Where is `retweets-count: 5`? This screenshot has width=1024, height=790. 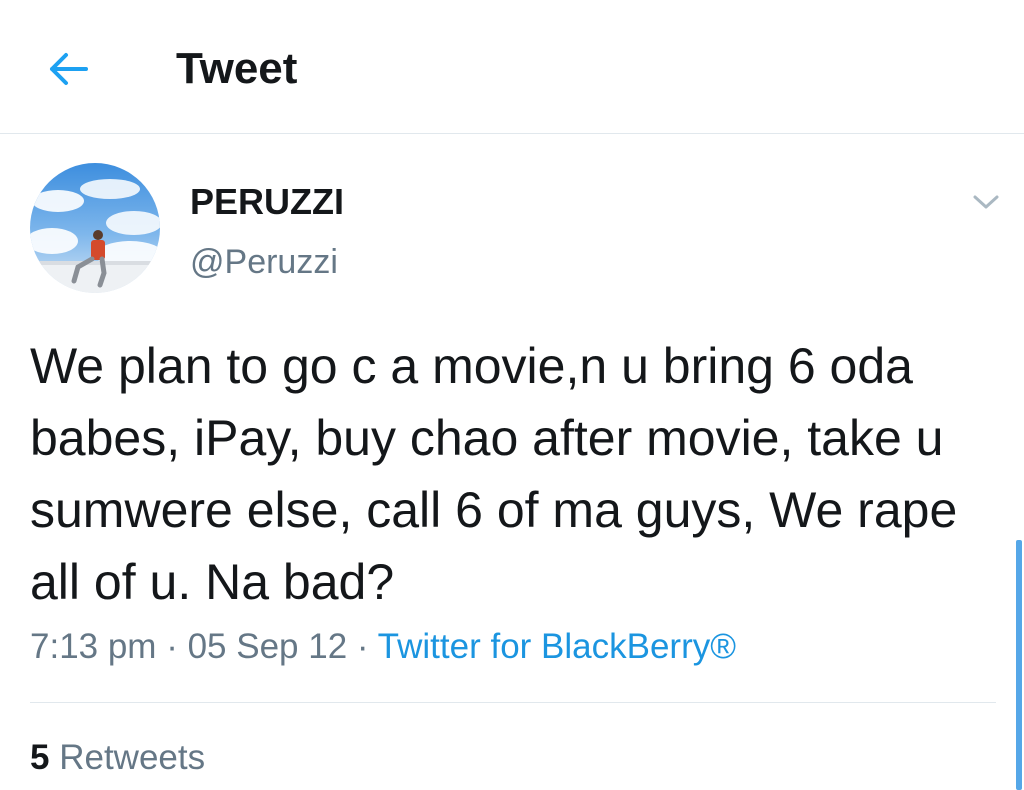
retweets-count: 5 is located at coordinates (40, 757).